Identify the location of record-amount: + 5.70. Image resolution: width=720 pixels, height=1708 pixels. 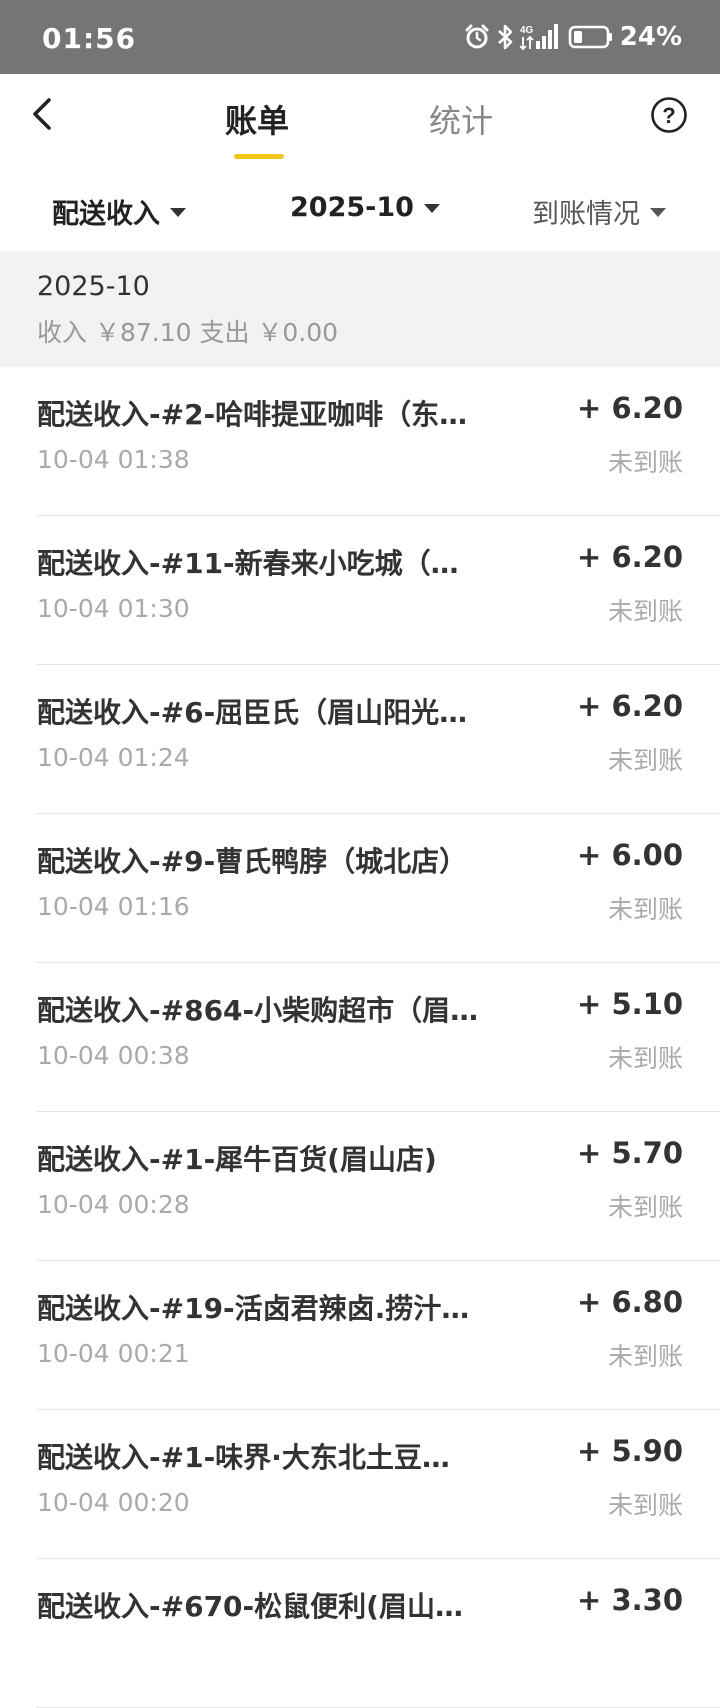
(630, 1153).